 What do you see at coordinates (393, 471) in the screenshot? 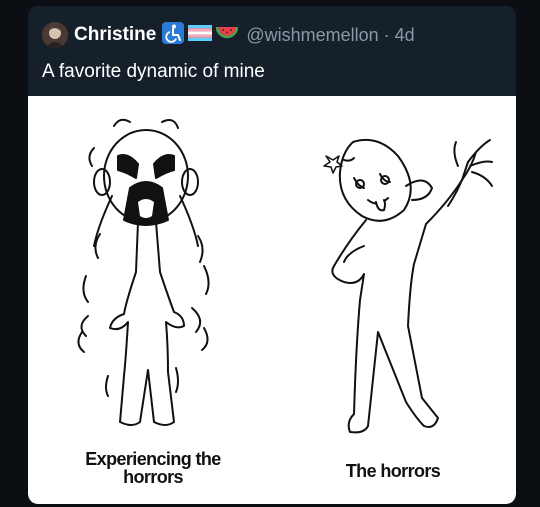
I see `caption-the-horrors: The horrors` at bounding box center [393, 471].